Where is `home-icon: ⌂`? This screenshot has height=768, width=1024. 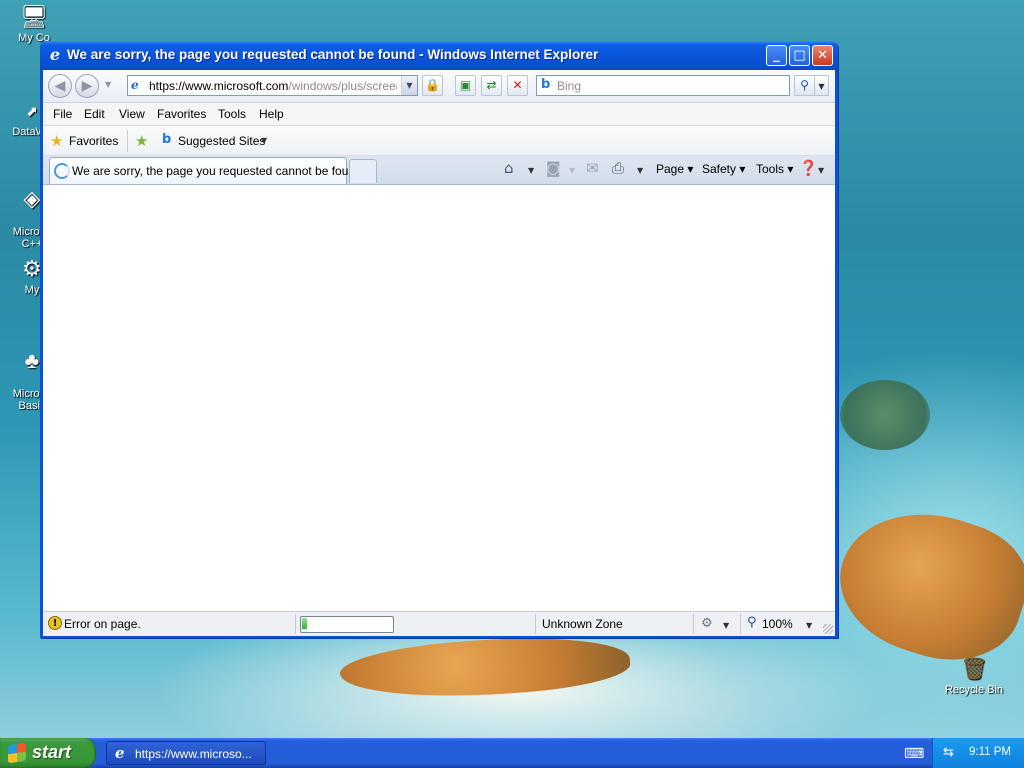
home-icon: ⌂ is located at coordinates (509, 168).